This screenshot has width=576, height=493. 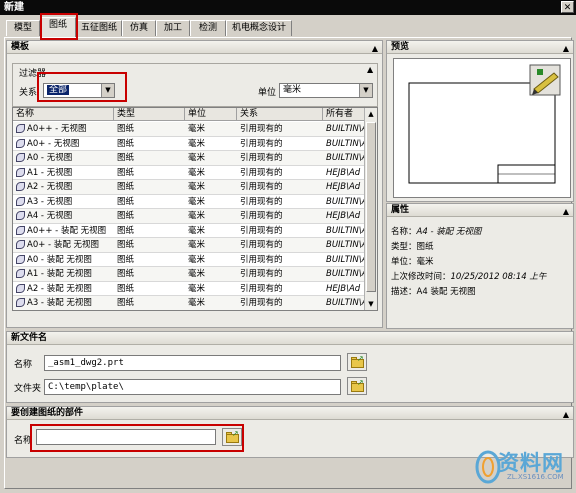 What do you see at coordinates (192, 363) in the screenshot?
I see `file-name-input: _asm1_dwg2.prt` at bounding box center [192, 363].